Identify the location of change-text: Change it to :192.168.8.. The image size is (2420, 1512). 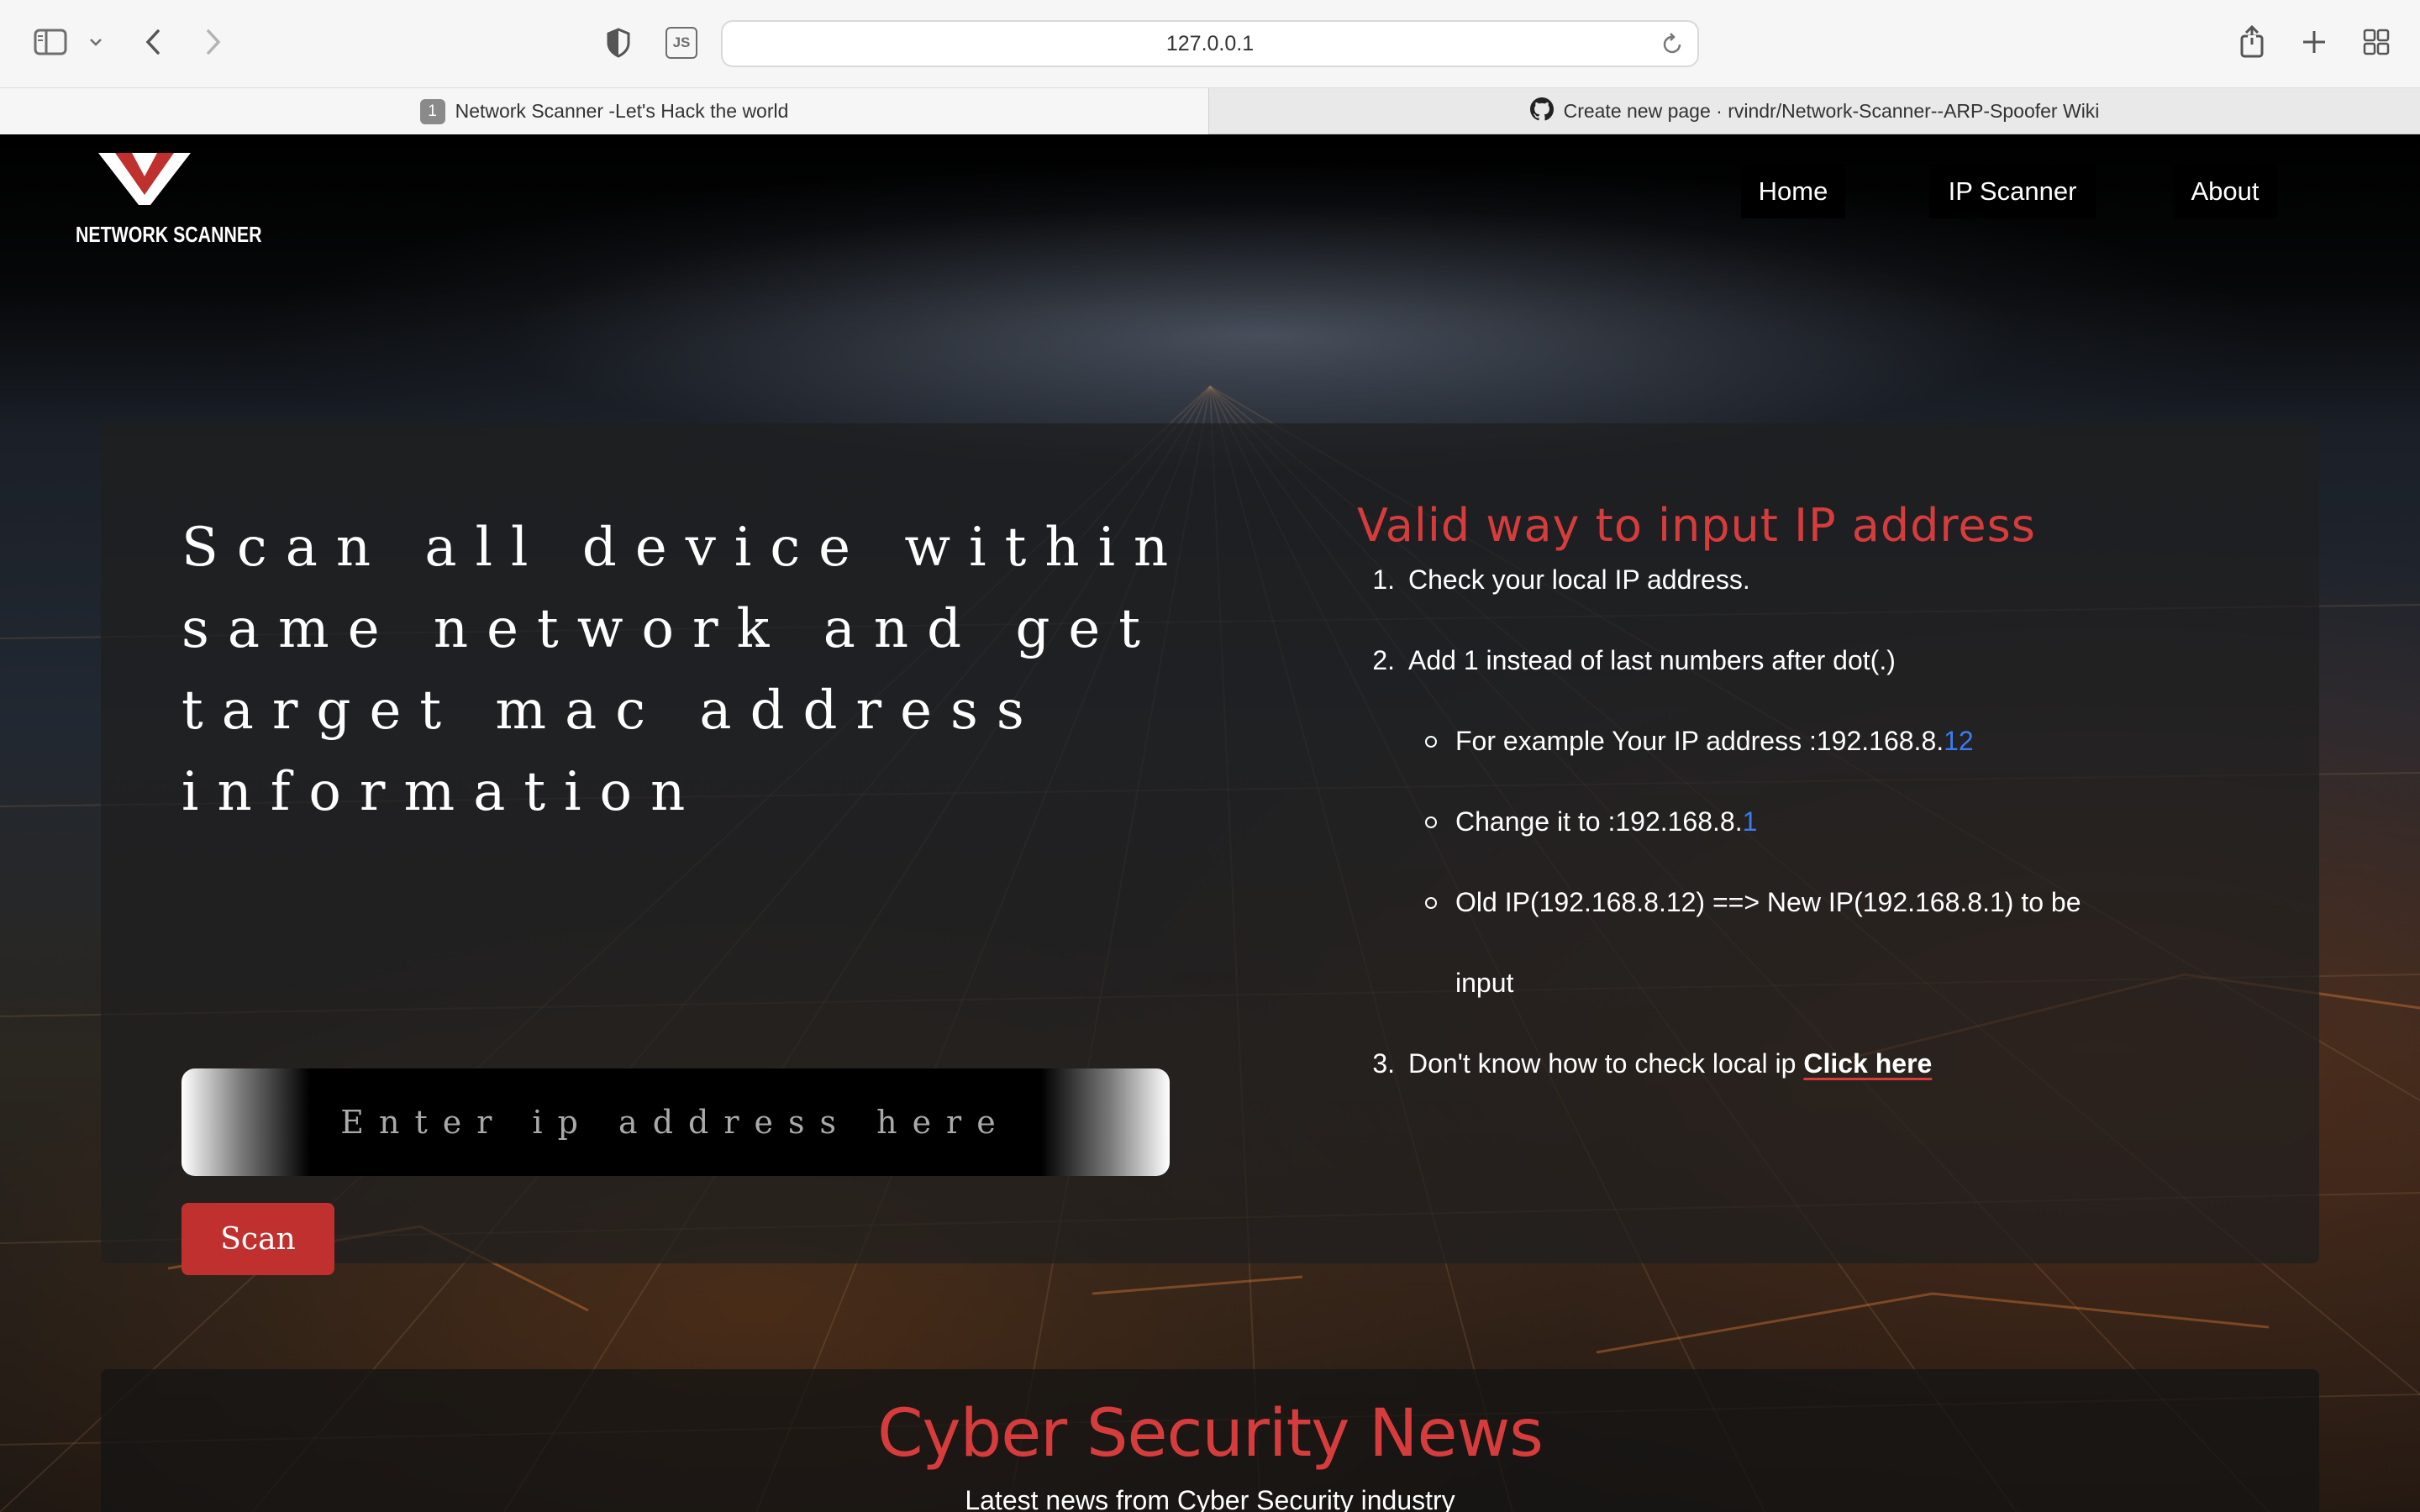
(1599, 821).